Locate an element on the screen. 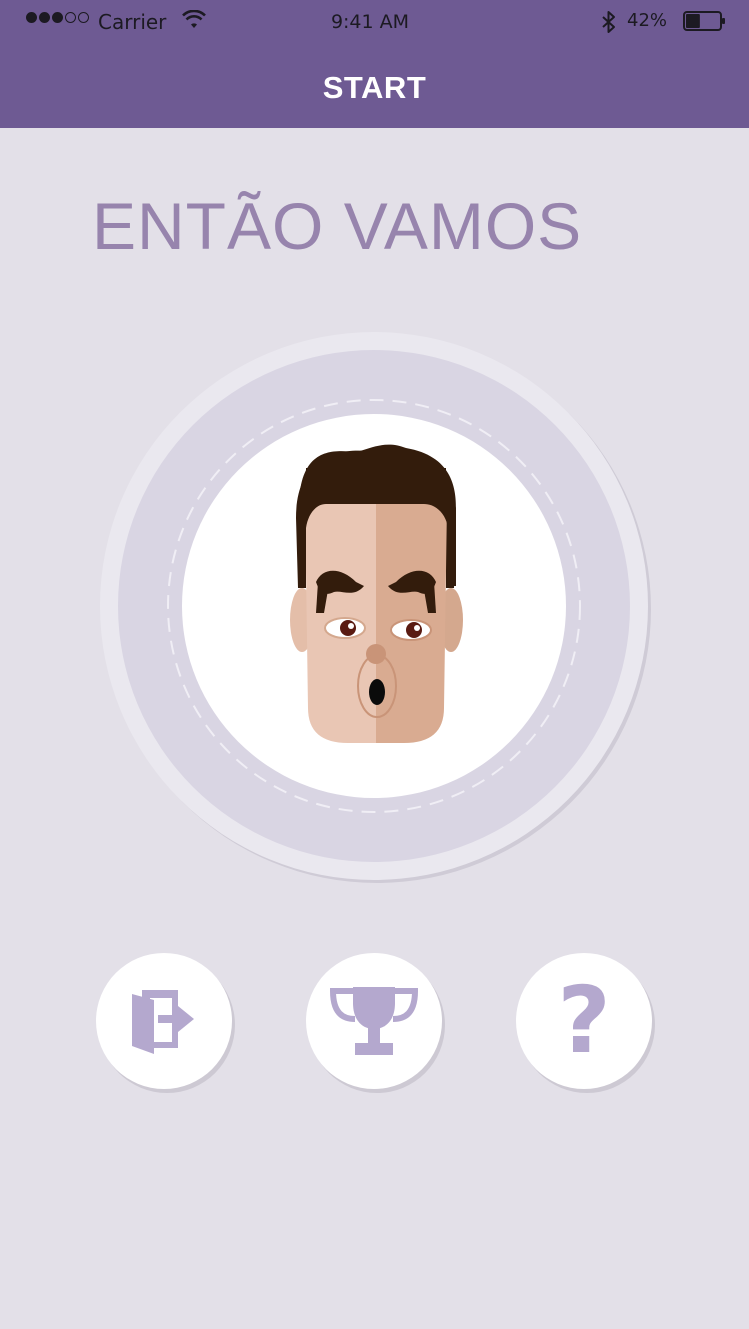 This screenshot has height=1329, width=749. battery-percent: 42% is located at coordinates (647, 20).